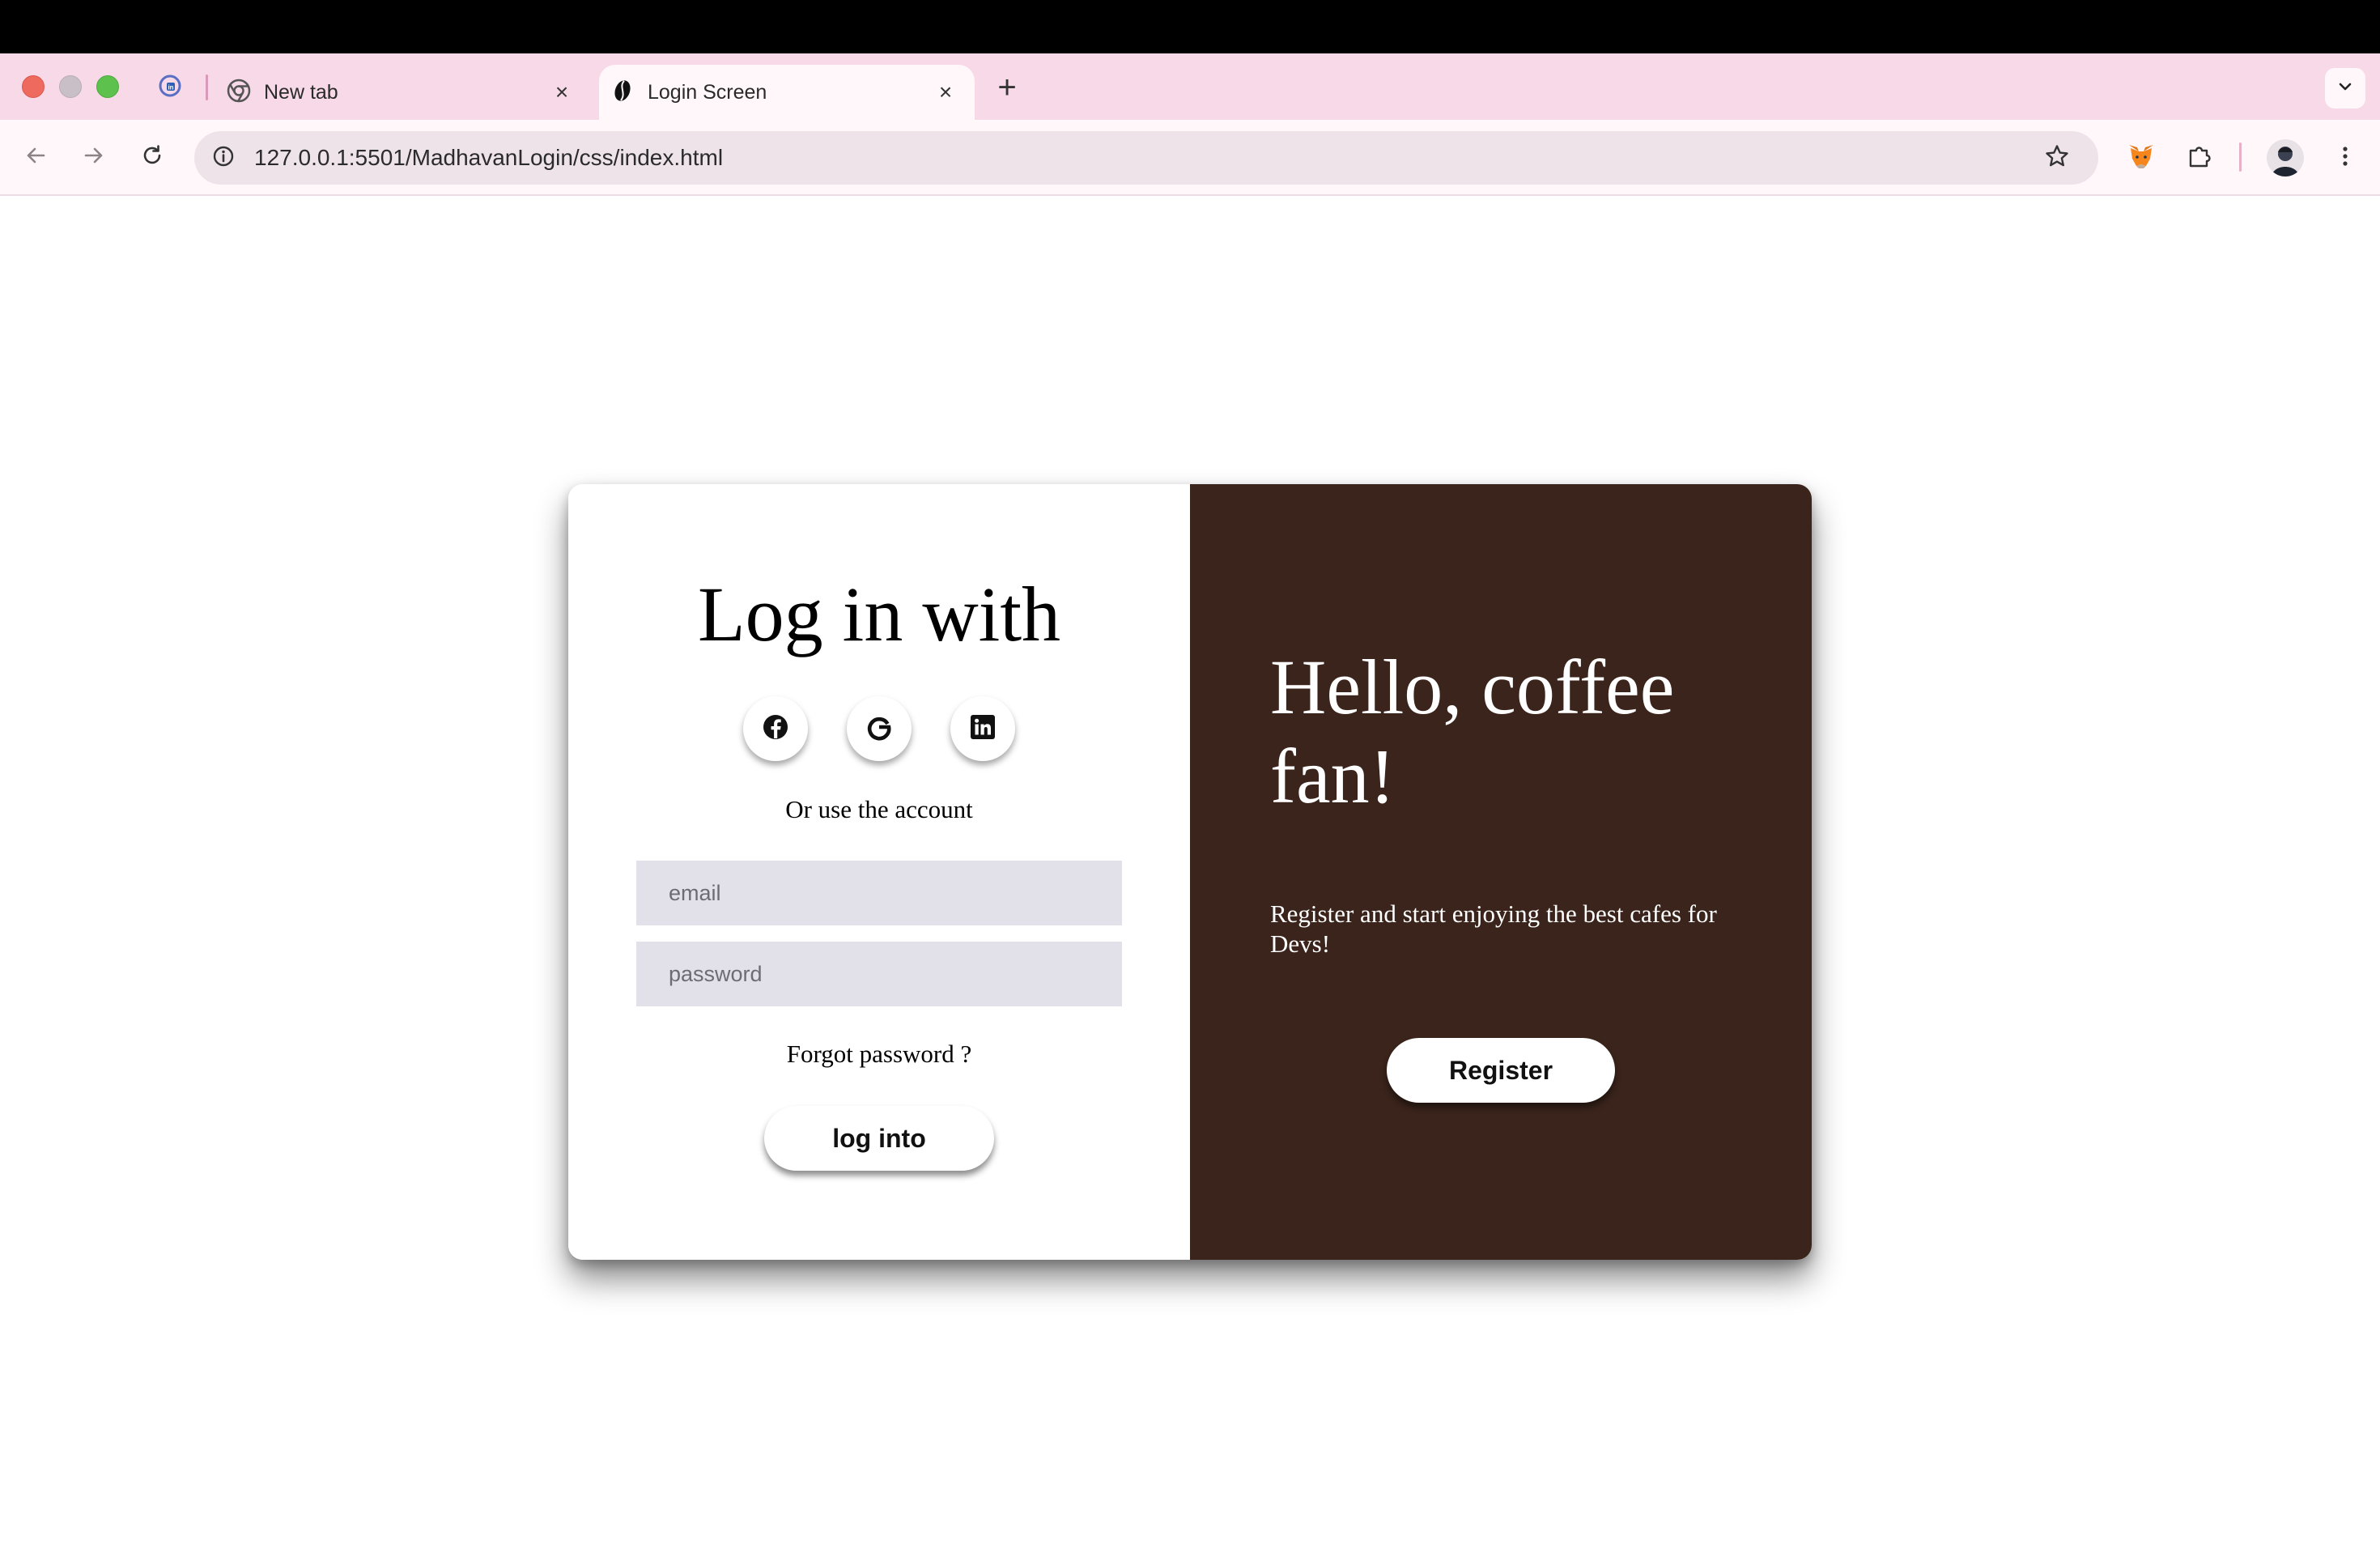  What do you see at coordinates (622, 93) in the screenshot?
I see `coffee-bean-icon` at bounding box center [622, 93].